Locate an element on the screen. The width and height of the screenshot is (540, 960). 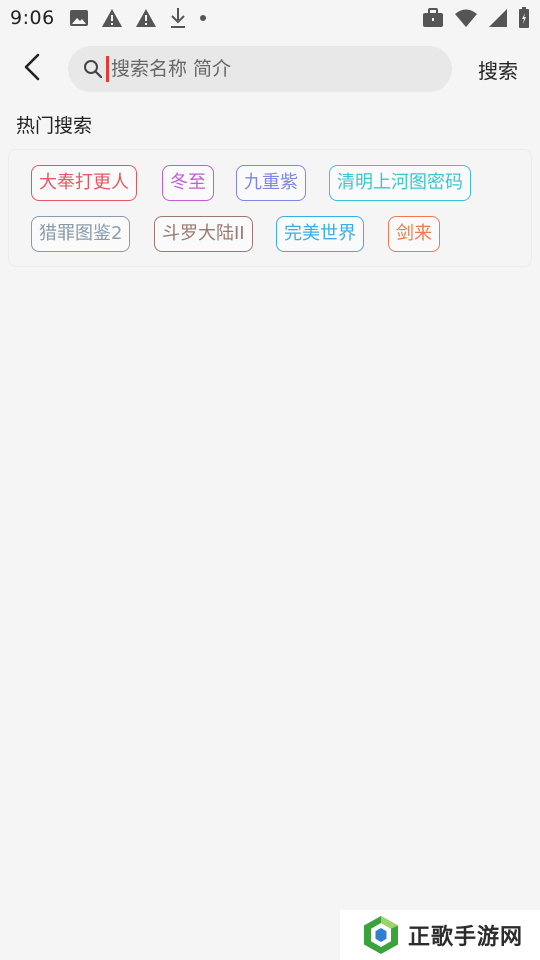
search-header: 搜索 is located at coordinates (270, 69).